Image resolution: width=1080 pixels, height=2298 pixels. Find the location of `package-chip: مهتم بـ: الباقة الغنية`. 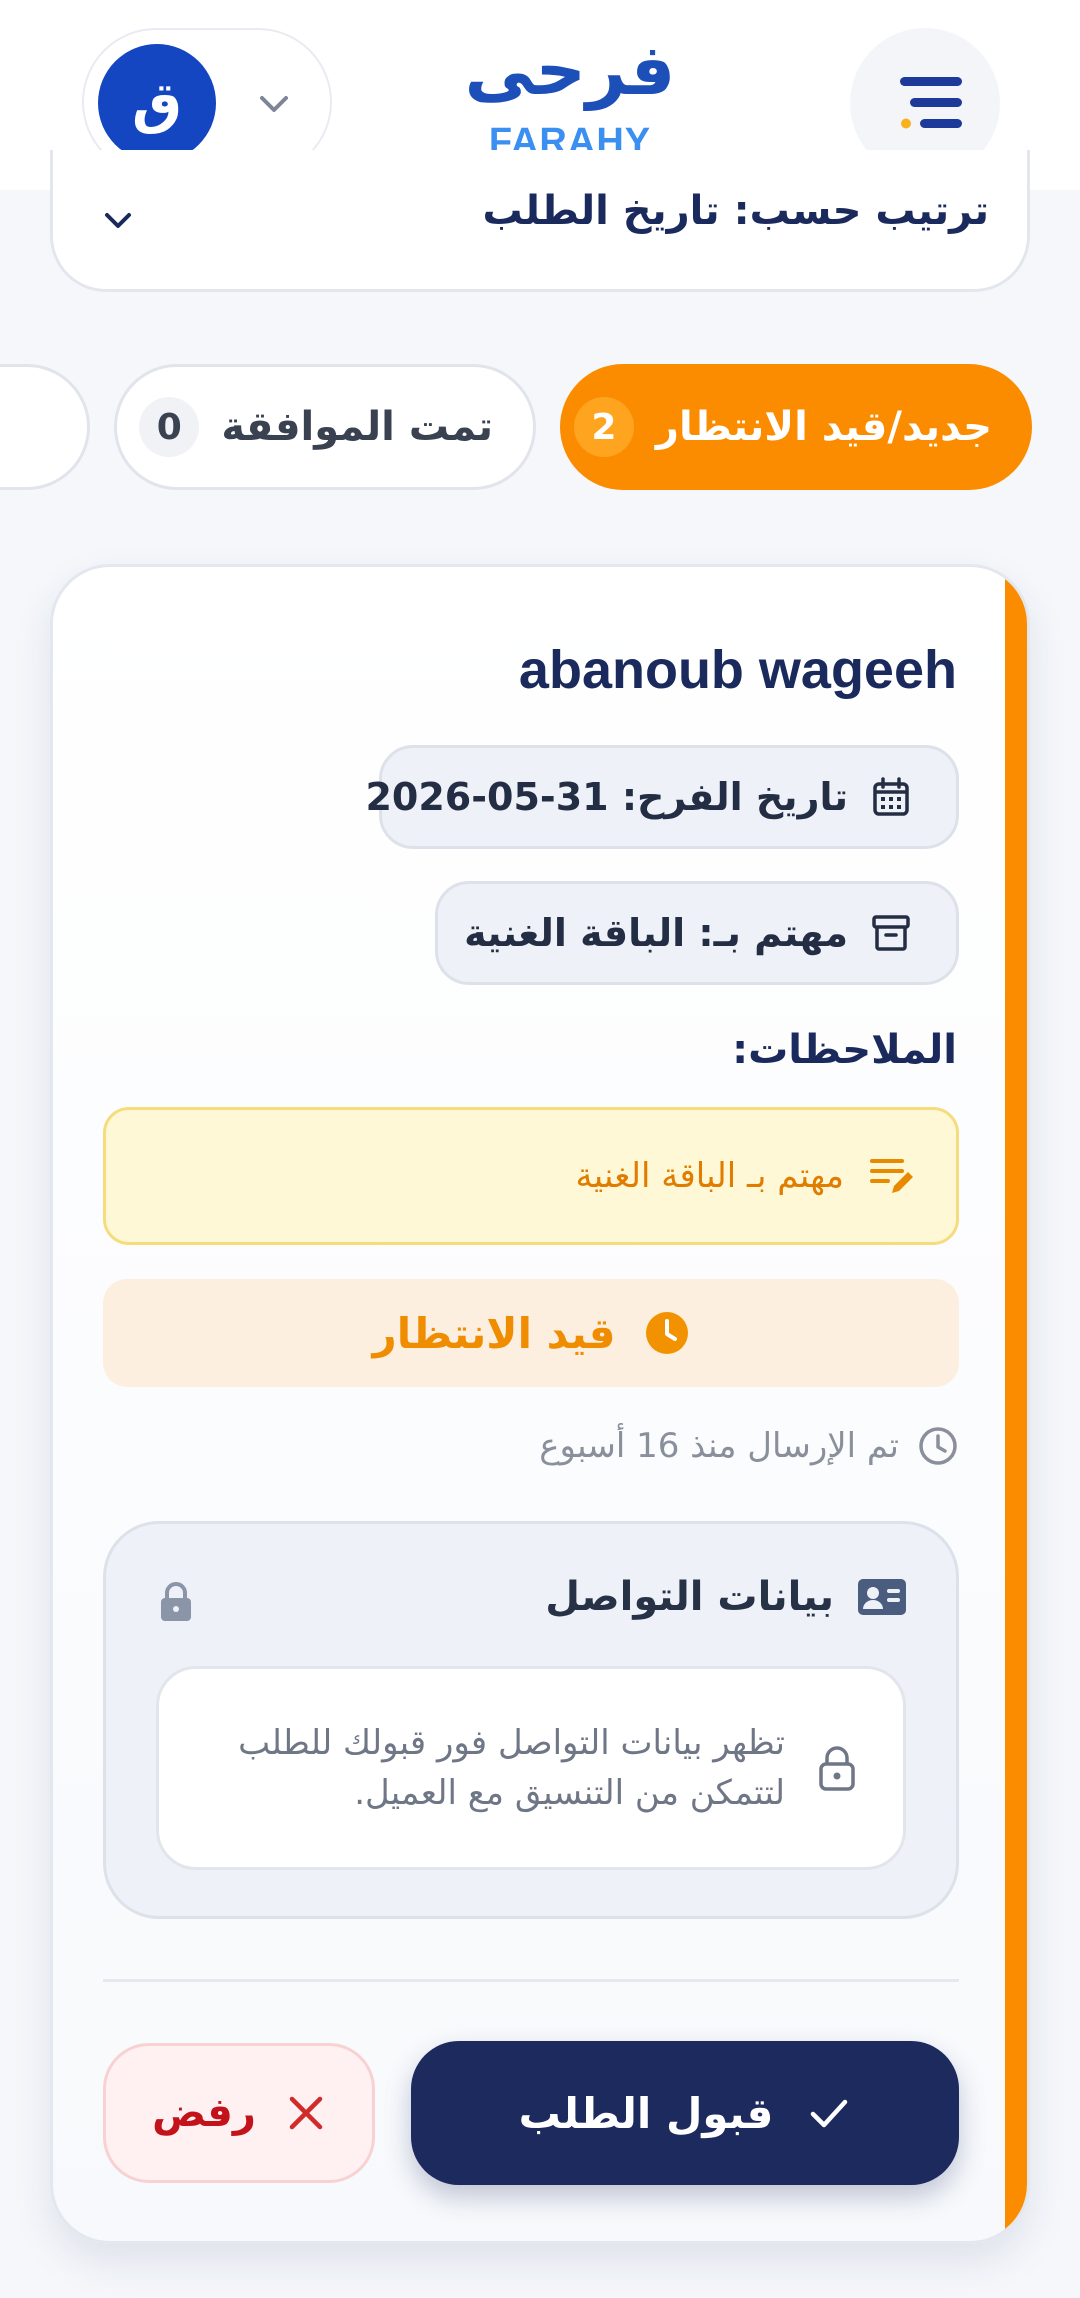

package-chip: مهتم بـ: الباقة الغنية is located at coordinates (697, 933).